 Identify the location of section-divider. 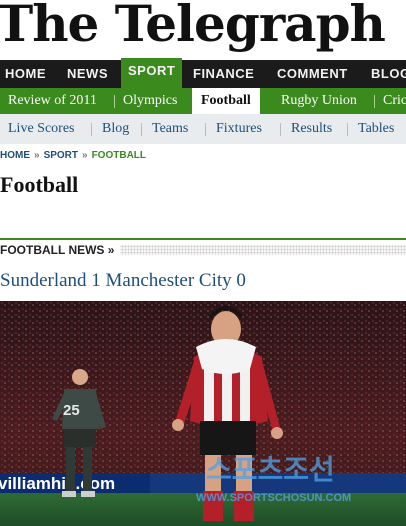
(203, 239).